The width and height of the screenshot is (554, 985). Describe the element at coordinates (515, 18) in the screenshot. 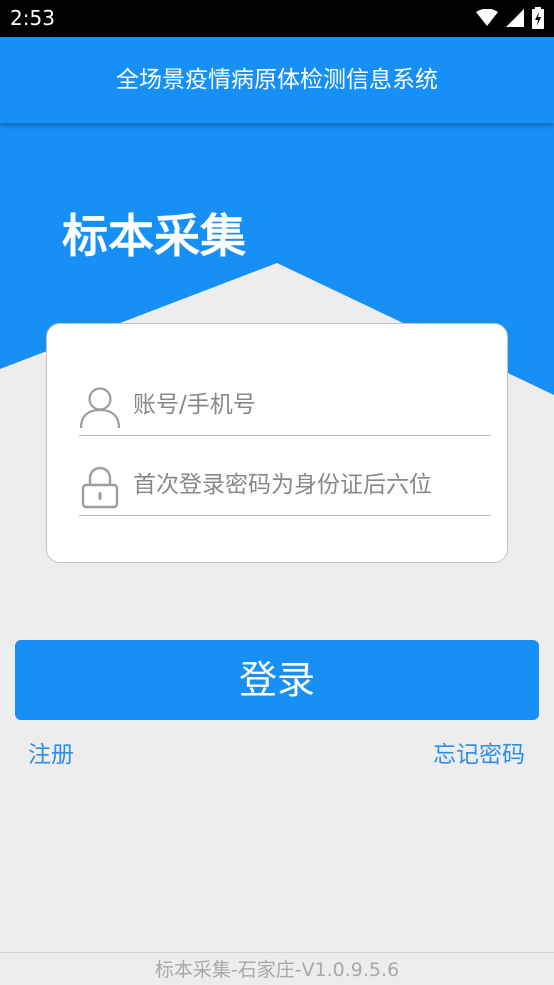

I see `cellular-signal-icon` at that location.